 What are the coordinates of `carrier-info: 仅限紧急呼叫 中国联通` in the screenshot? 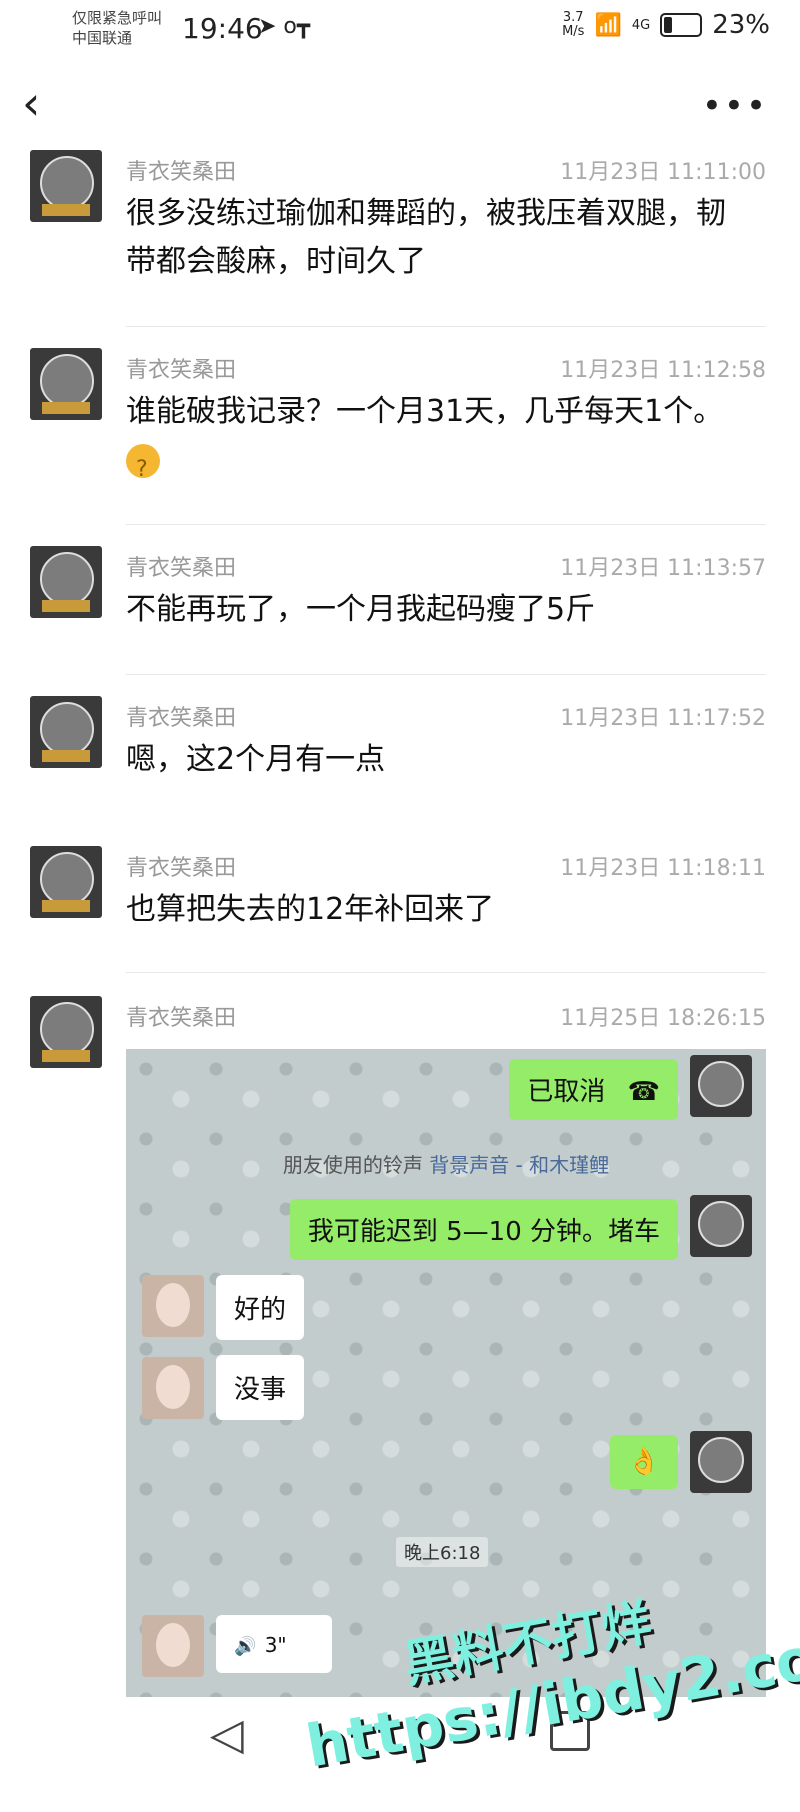 It's located at (117, 28).